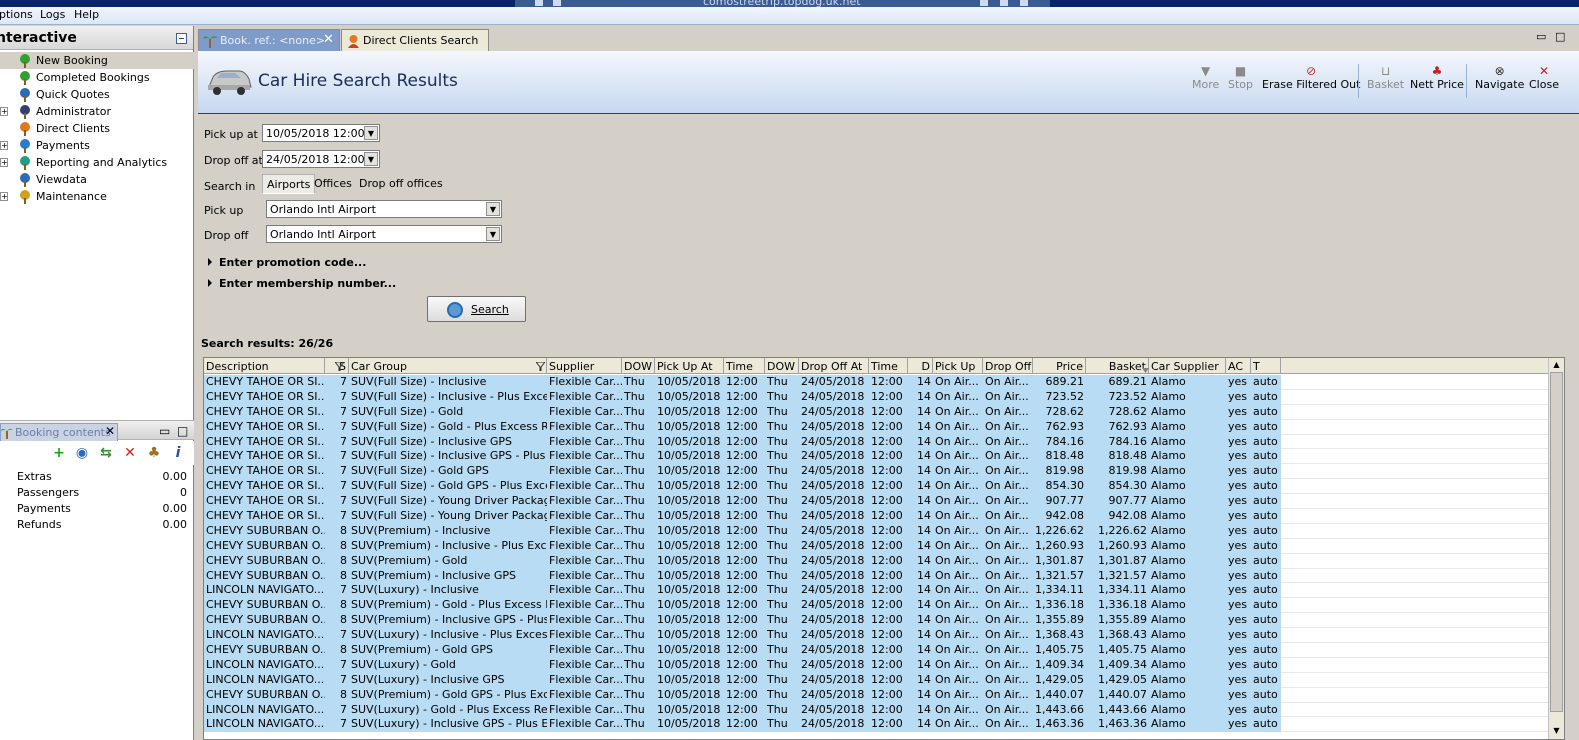  I want to click on pickup-location-select: Orlando Intl Airport ▼, so click(384, 209).